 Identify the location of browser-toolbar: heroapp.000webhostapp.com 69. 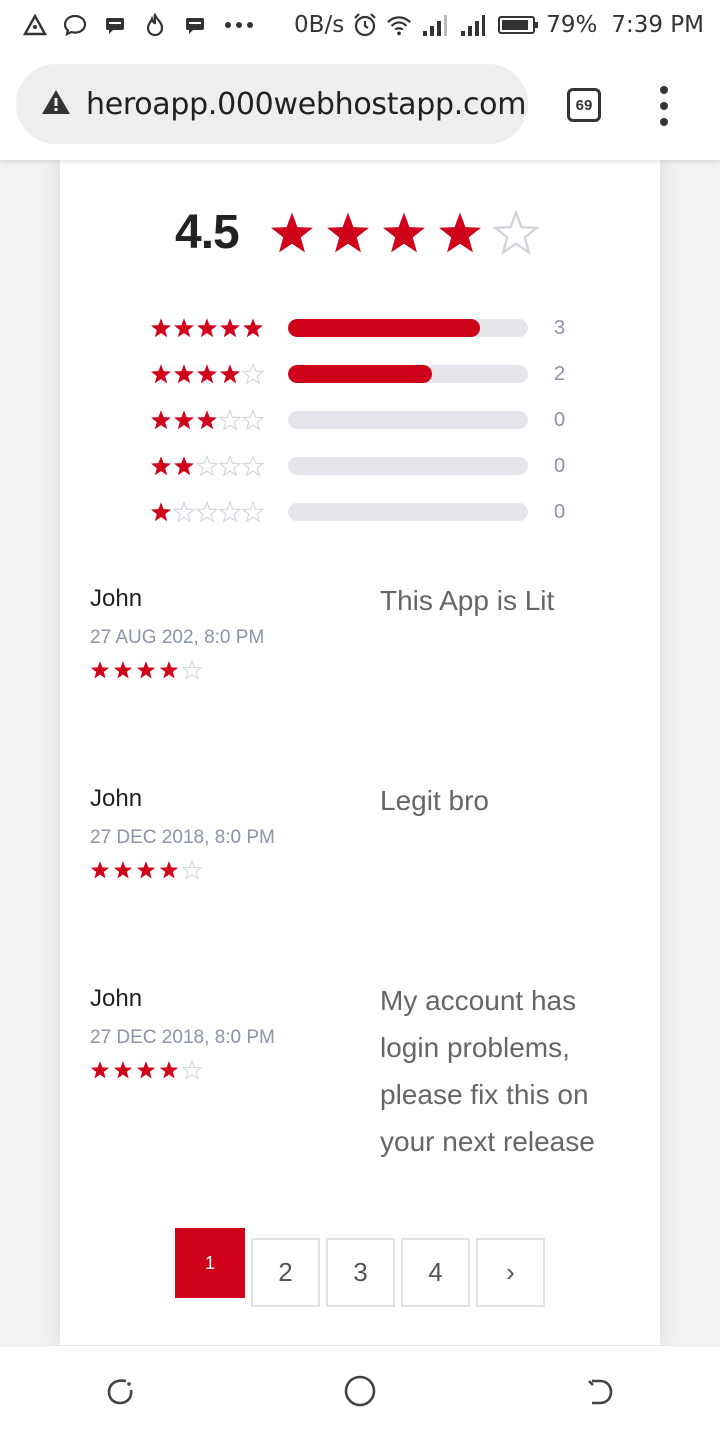
(360, 105).